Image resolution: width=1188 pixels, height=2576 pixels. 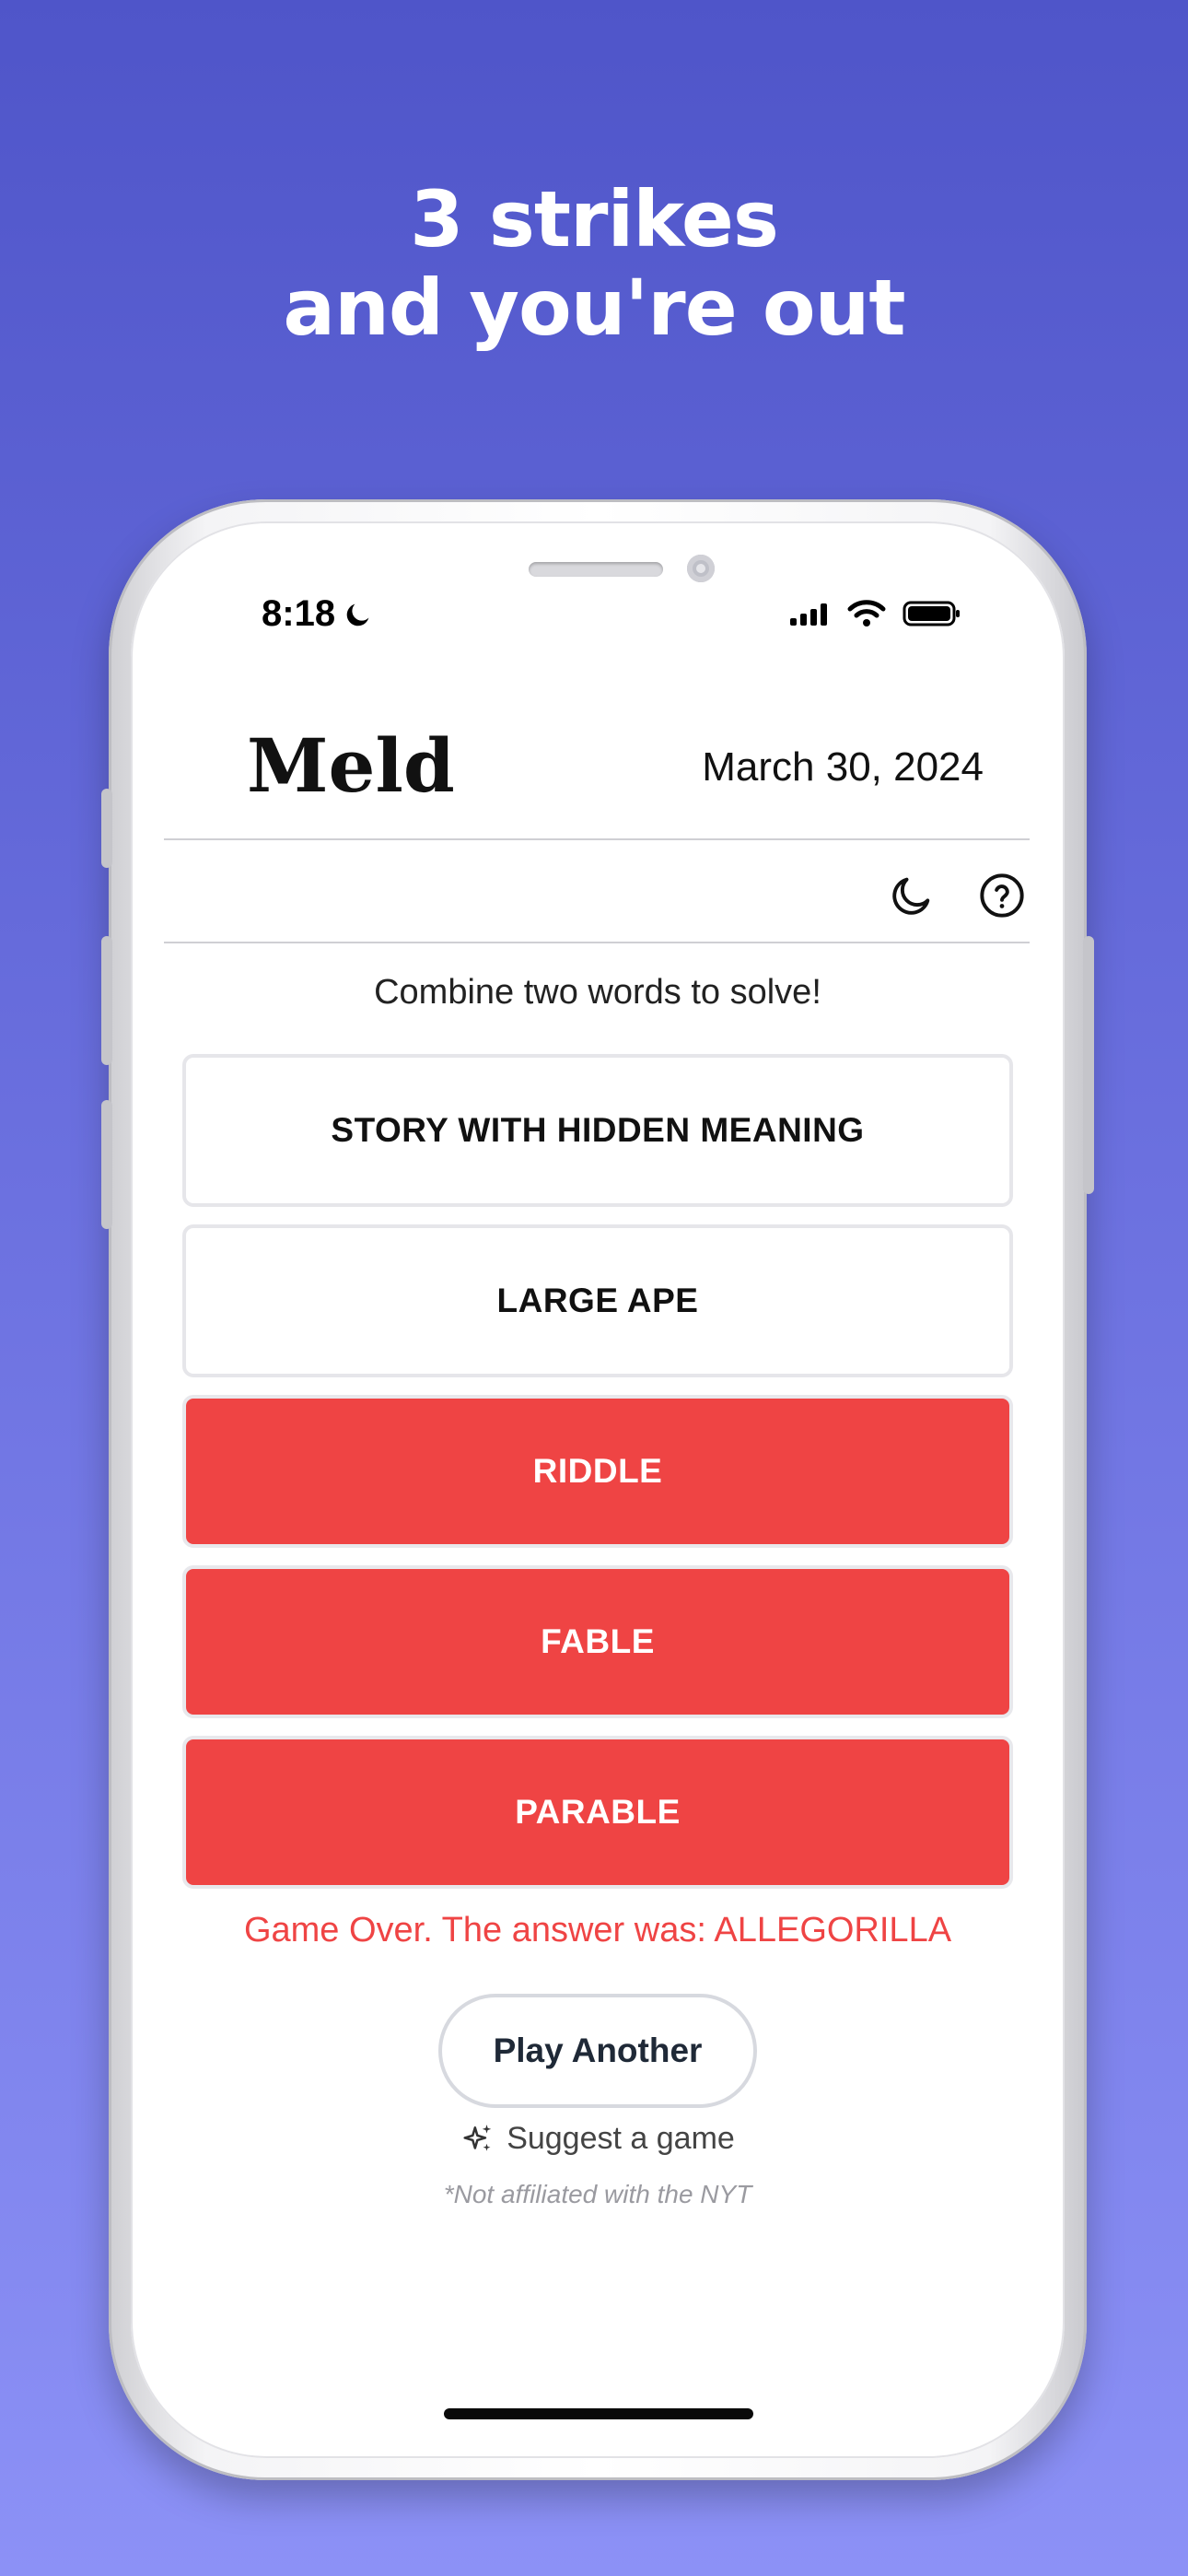 I want to click on suggest-game-link: Suggest a game, so click(x=598, y=2139).